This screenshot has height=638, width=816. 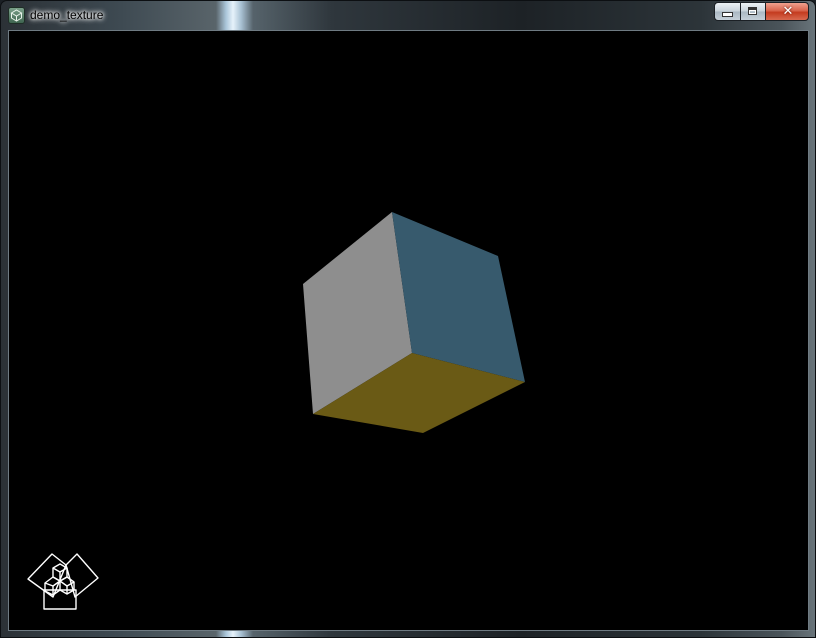 I want to click on close-icon: ✕, so click(x=788, y=11).